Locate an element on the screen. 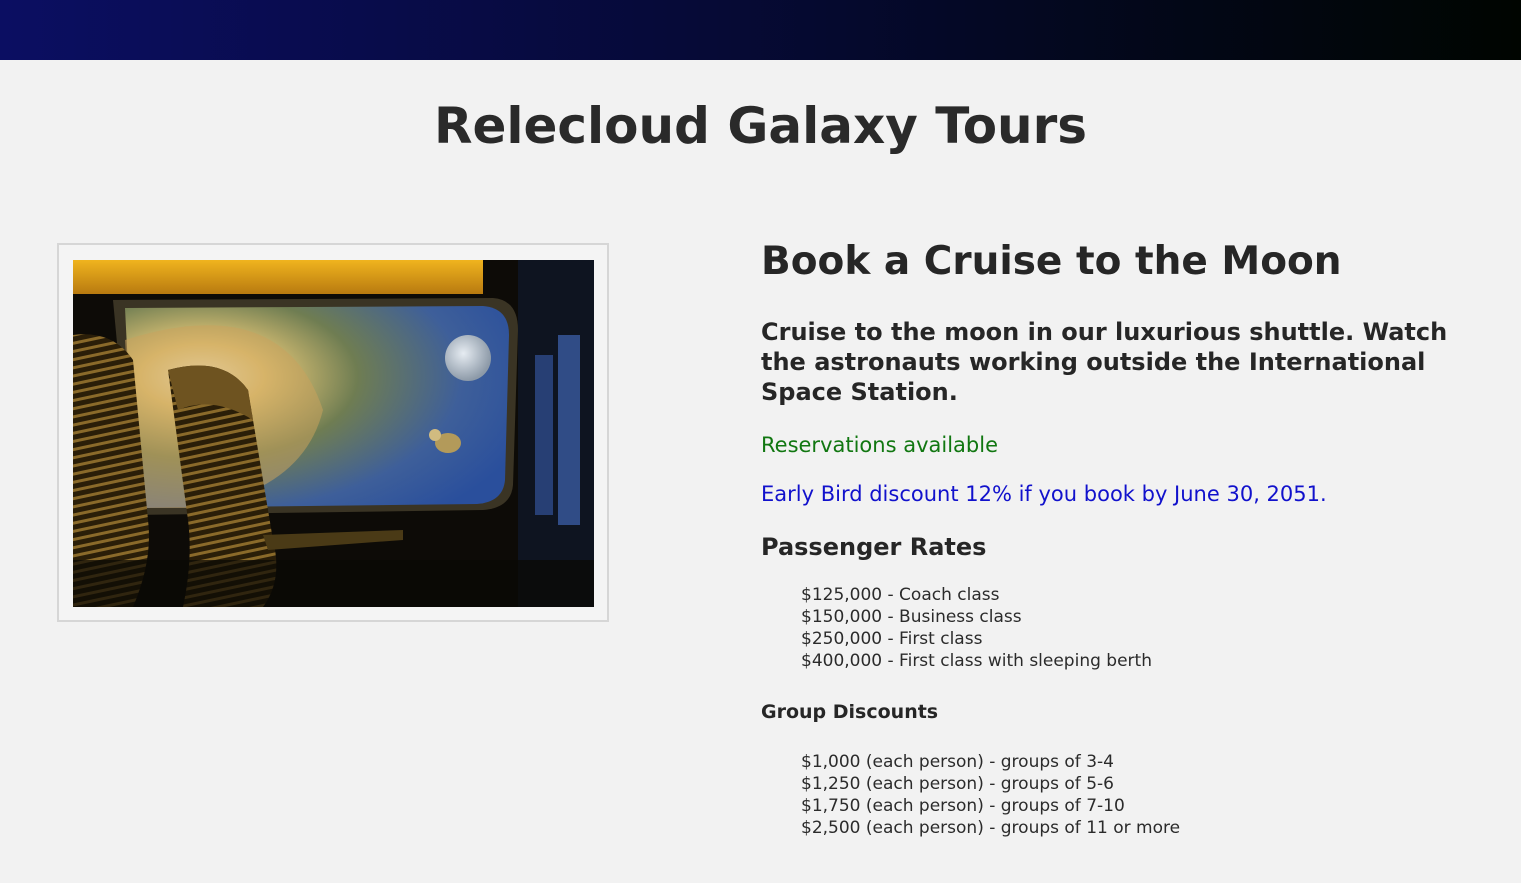  rate-item: $150,000 - Business class is located at coordinates (911, 617).